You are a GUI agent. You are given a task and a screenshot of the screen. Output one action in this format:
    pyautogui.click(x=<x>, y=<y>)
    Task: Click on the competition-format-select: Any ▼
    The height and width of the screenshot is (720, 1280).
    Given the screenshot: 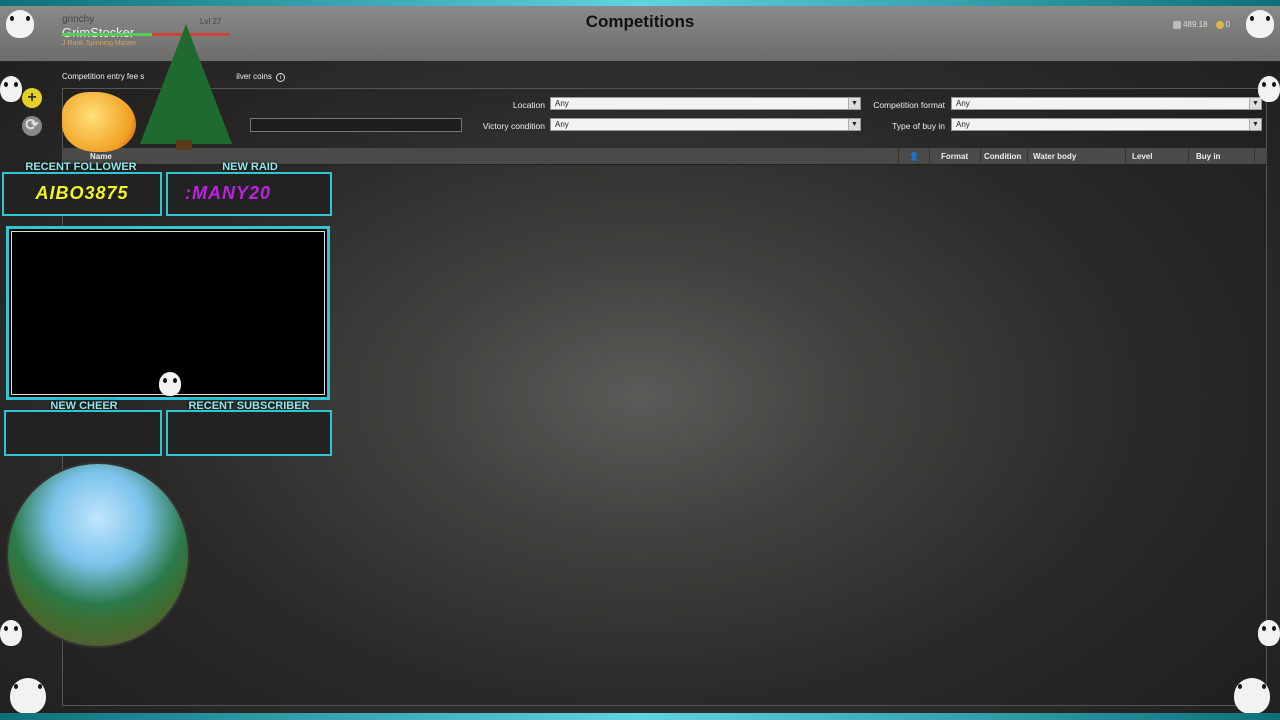 What is the action you would take?
    pyautogui.click(x=1106, y=103)
    